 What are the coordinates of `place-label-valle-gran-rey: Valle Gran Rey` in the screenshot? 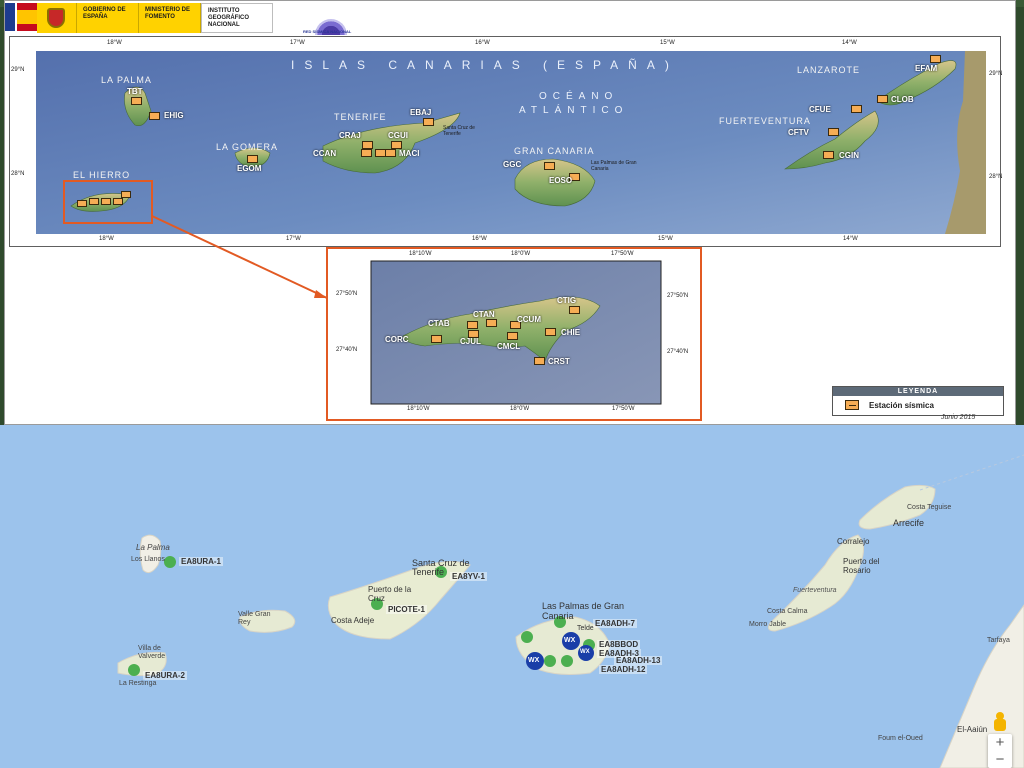 It's located at (254, 618).